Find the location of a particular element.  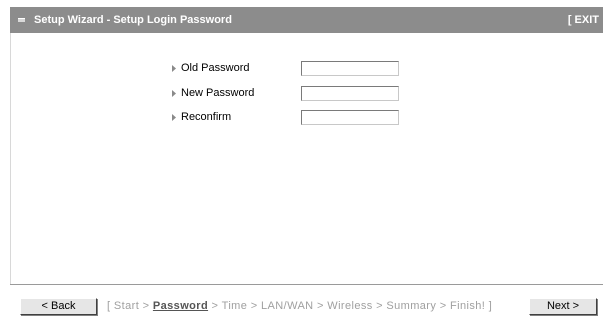

reconfirm-label: Reconfirm is located at coordinates (206, 117).